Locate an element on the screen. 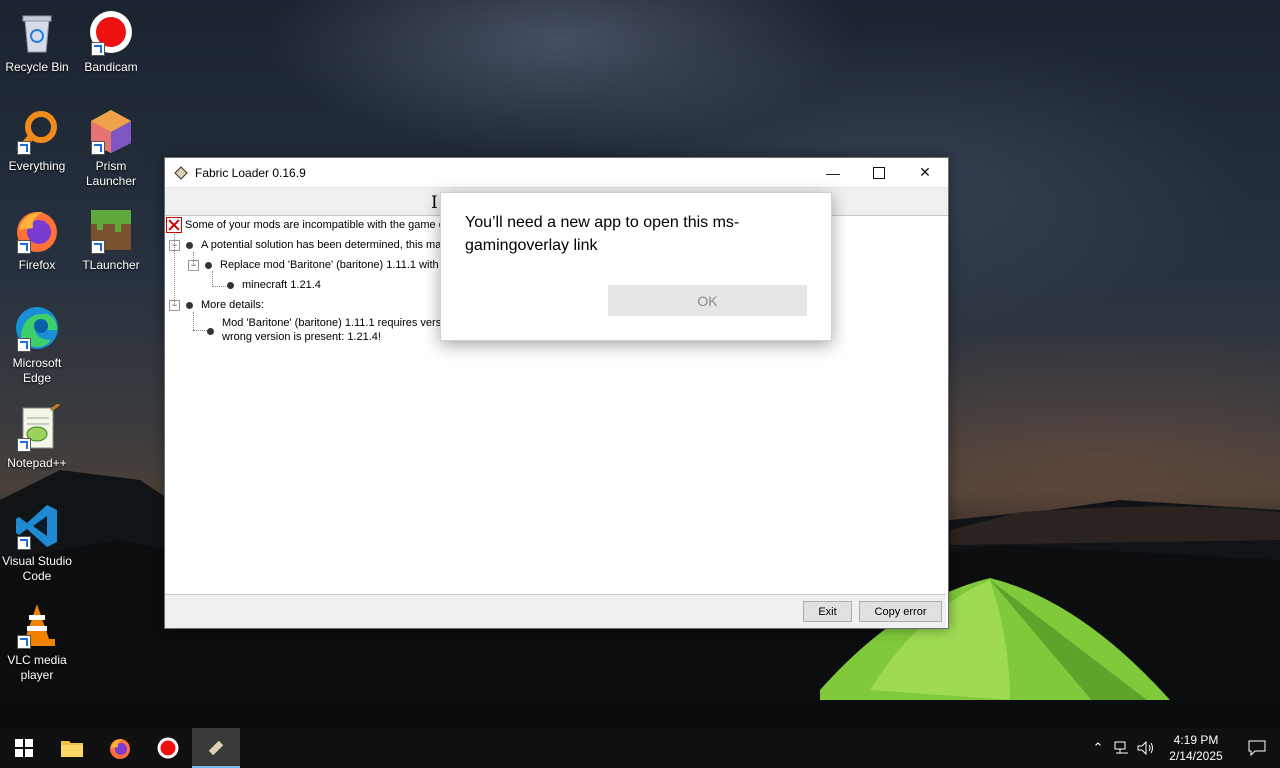 The image size is (1280, 768). taskbar-bandicam is located at coordinates (168, 748).